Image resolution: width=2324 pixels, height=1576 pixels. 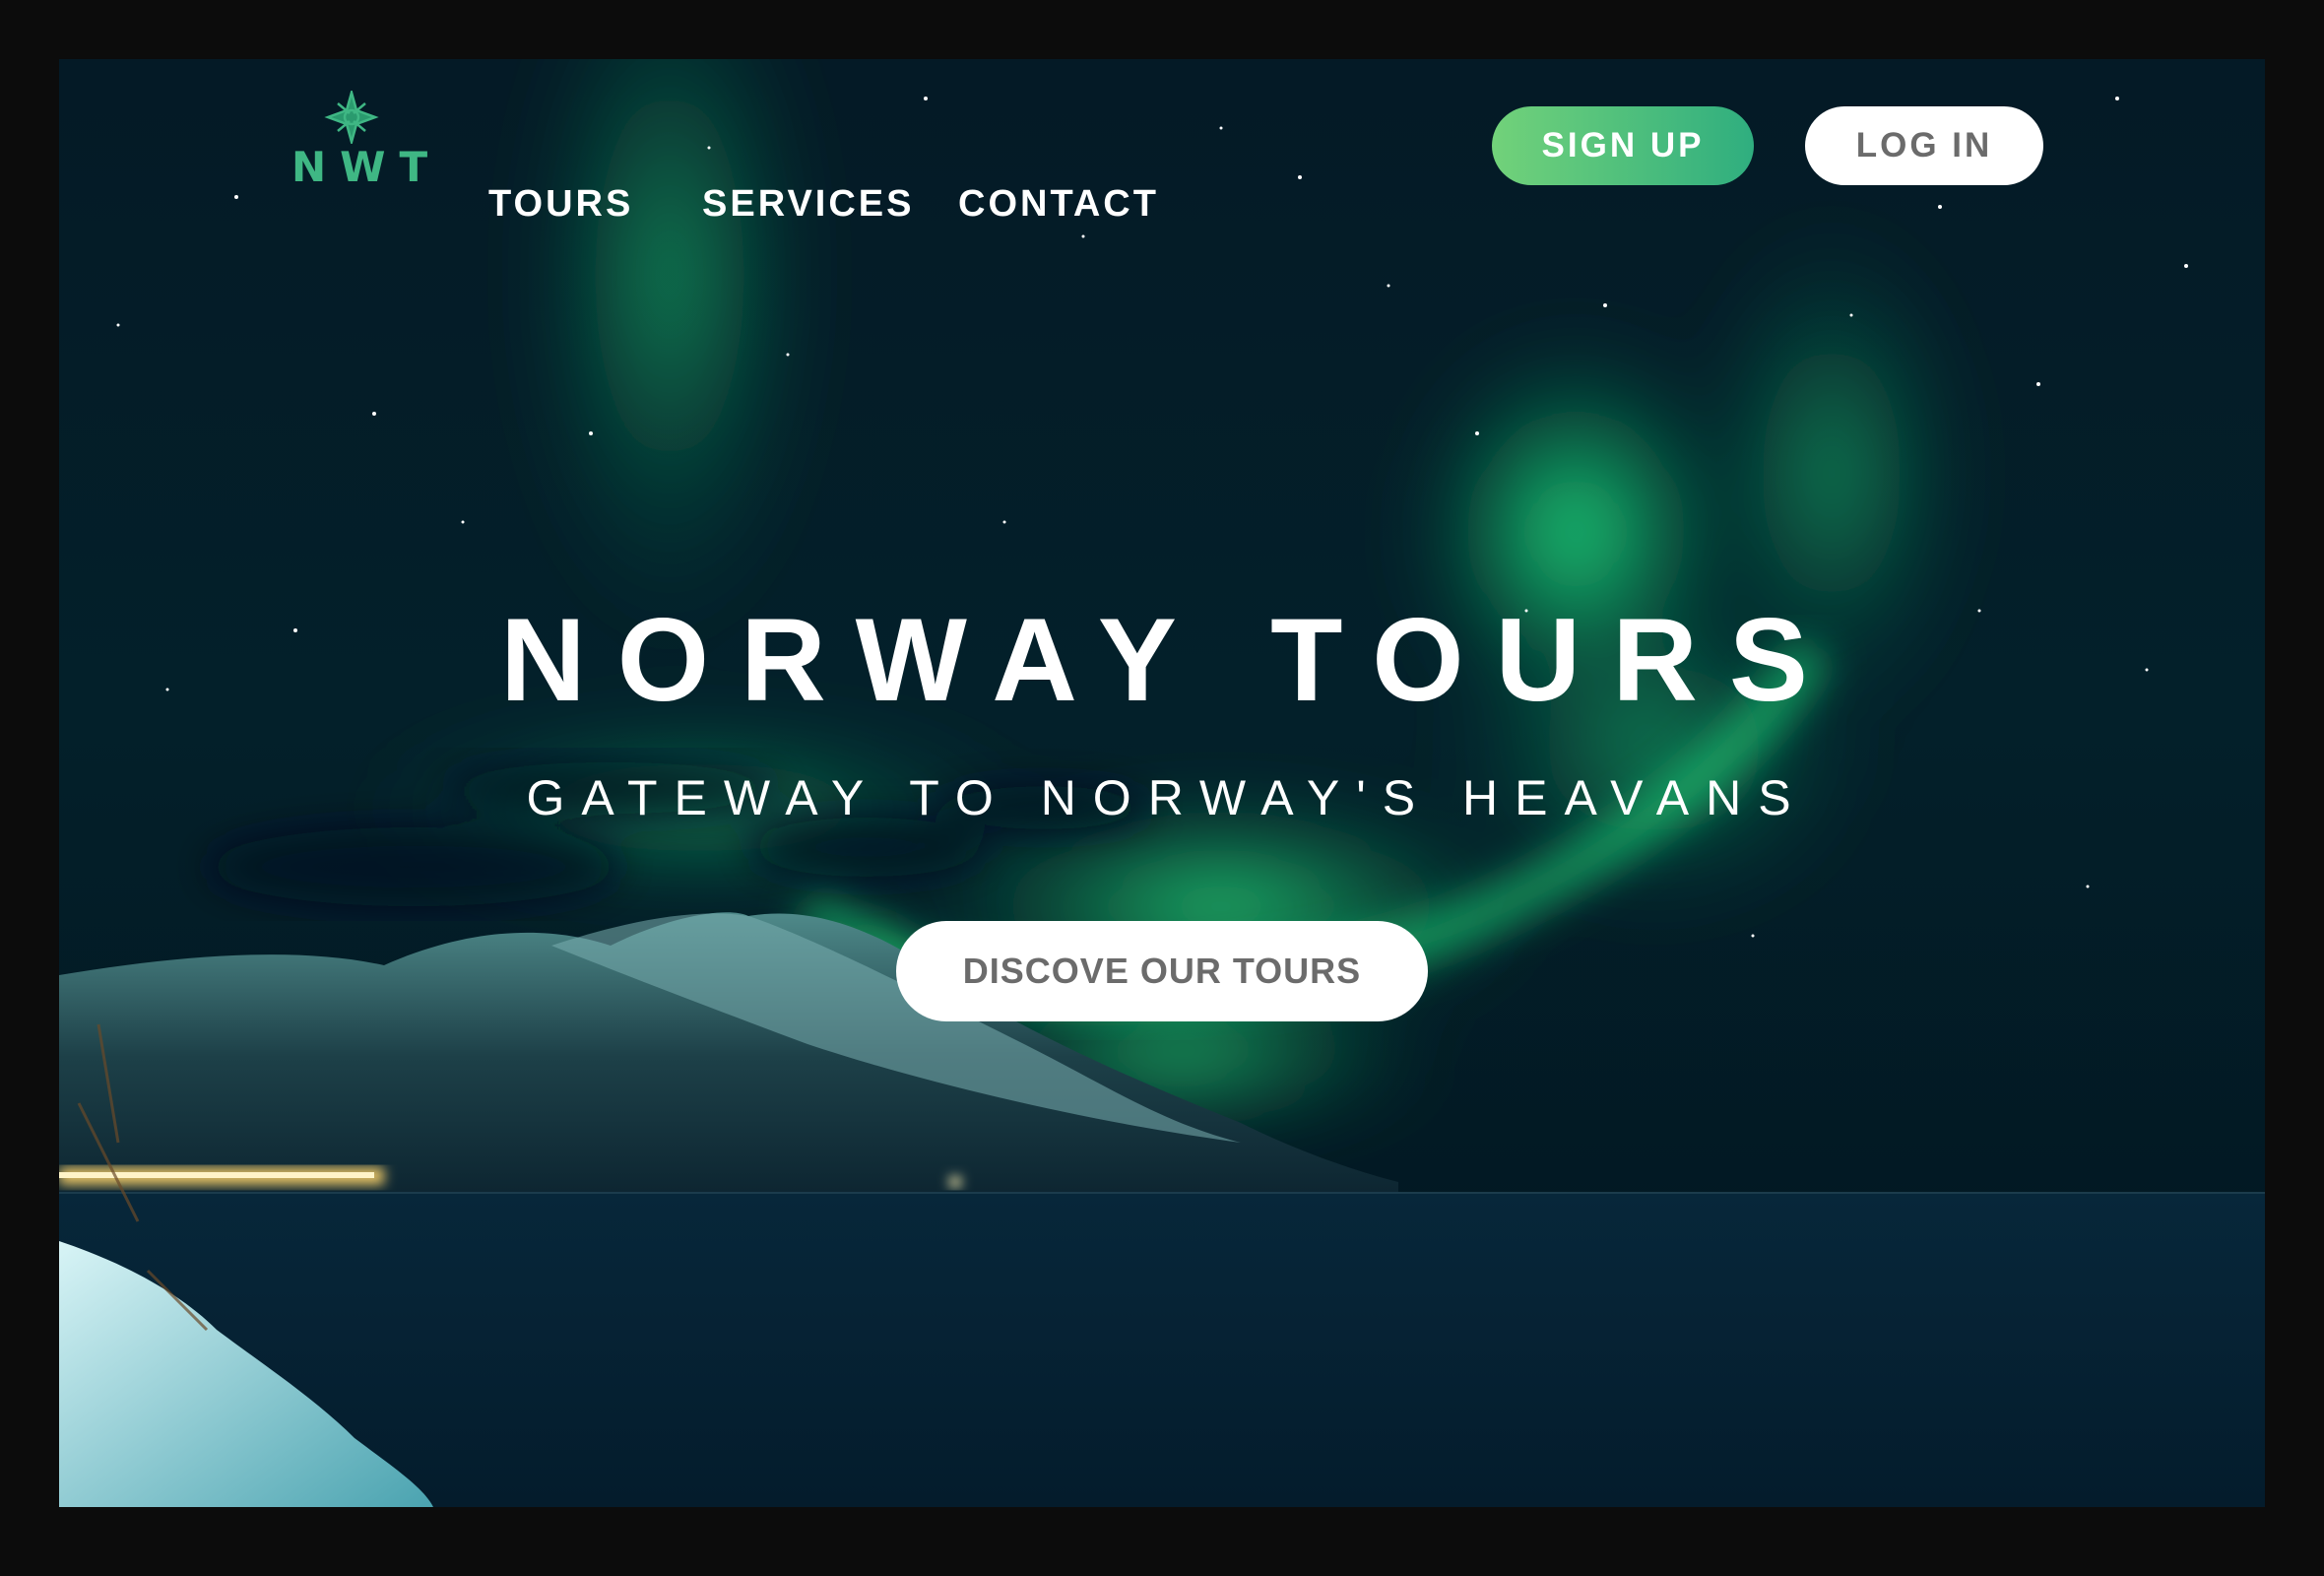 I want to click on discover-tours-button: DISCOVE OUR TOURS, so click(x=1162, y=971).